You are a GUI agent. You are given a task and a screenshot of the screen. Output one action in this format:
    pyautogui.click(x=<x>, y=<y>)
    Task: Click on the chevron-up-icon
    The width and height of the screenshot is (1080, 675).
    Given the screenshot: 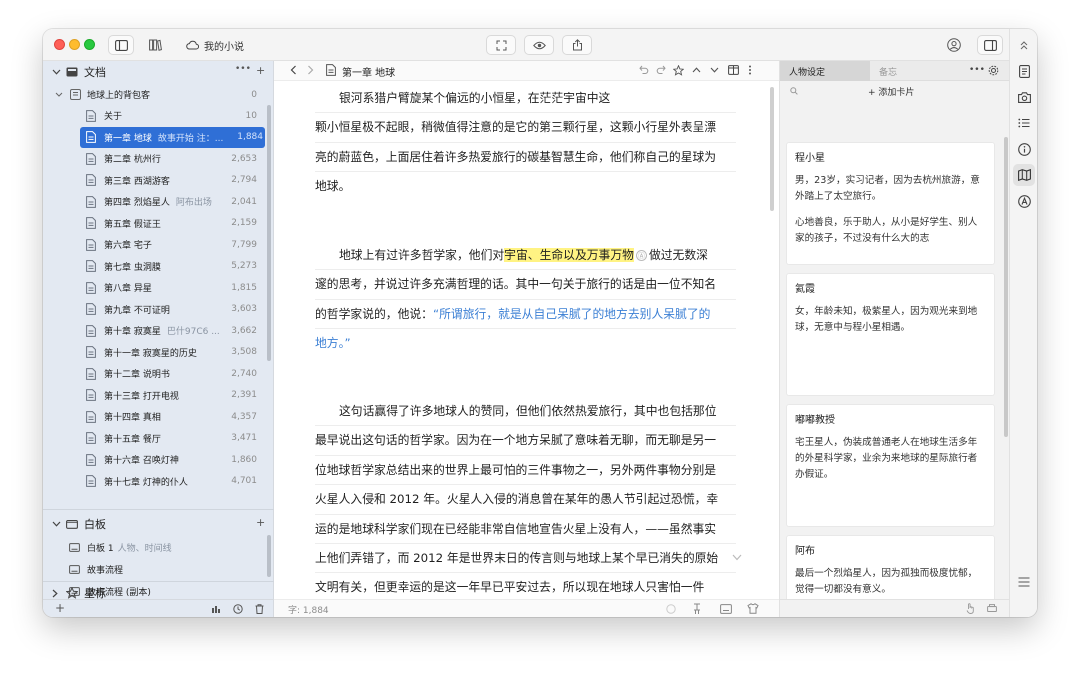 What is the action you would take?
    pyautogui.click(x=696, y=70)
    